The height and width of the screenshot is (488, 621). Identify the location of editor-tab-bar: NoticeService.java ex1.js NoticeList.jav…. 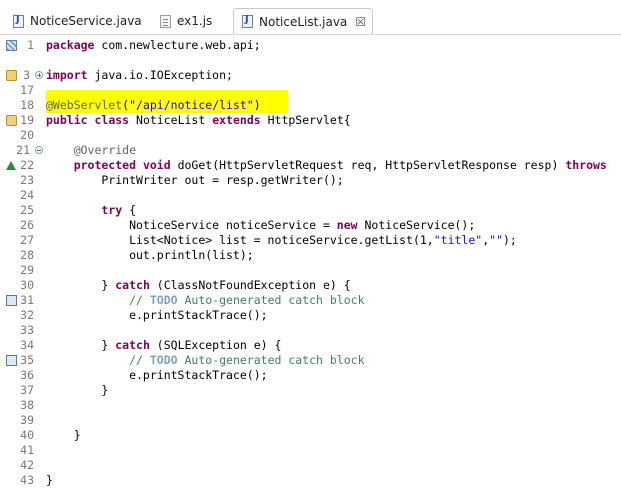
(310, 17).